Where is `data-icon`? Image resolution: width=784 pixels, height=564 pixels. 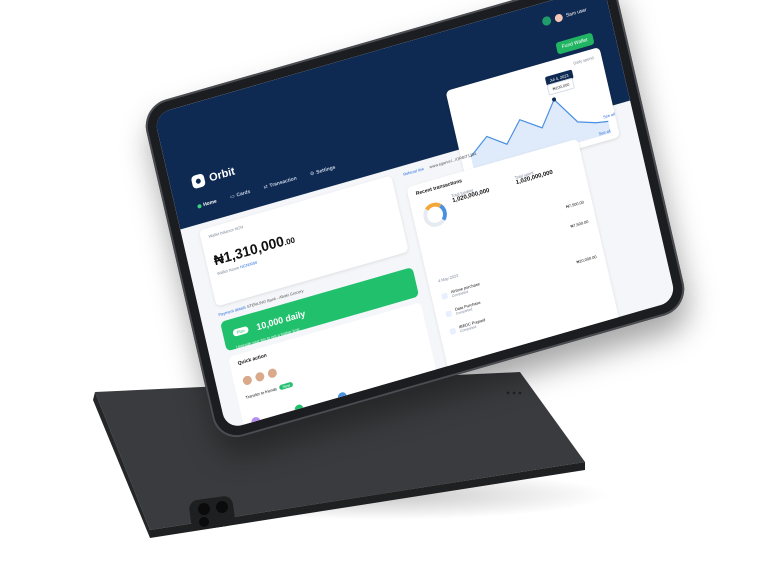
data-icon is located at coordinates (449, 313).